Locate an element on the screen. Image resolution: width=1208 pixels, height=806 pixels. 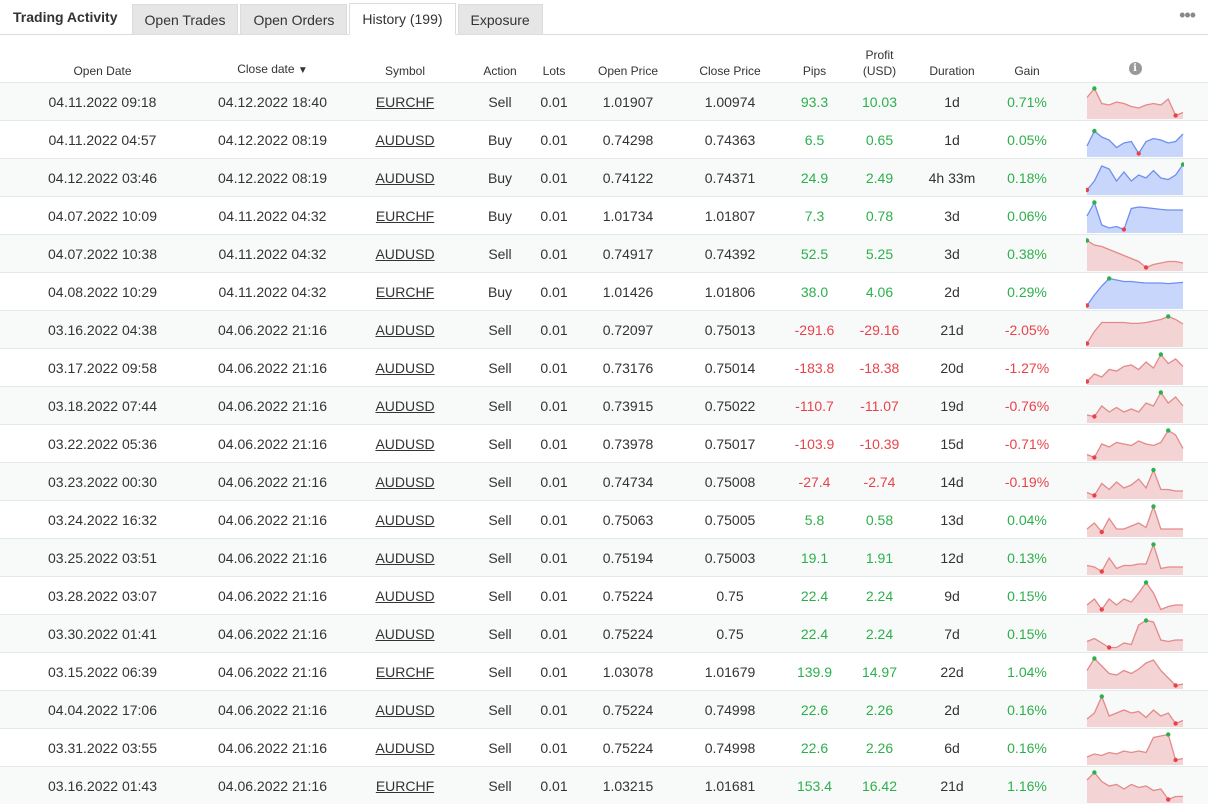
ellipsis-icon: ••• is located at coordinates (1187, 15).